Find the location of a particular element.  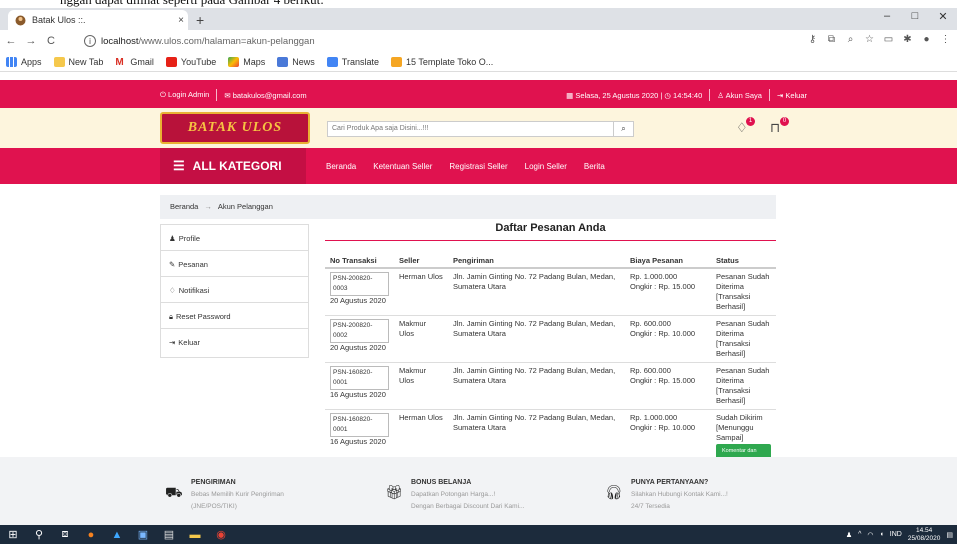

file-explorer-icon: ▬ is located at coordinates (195, 534).